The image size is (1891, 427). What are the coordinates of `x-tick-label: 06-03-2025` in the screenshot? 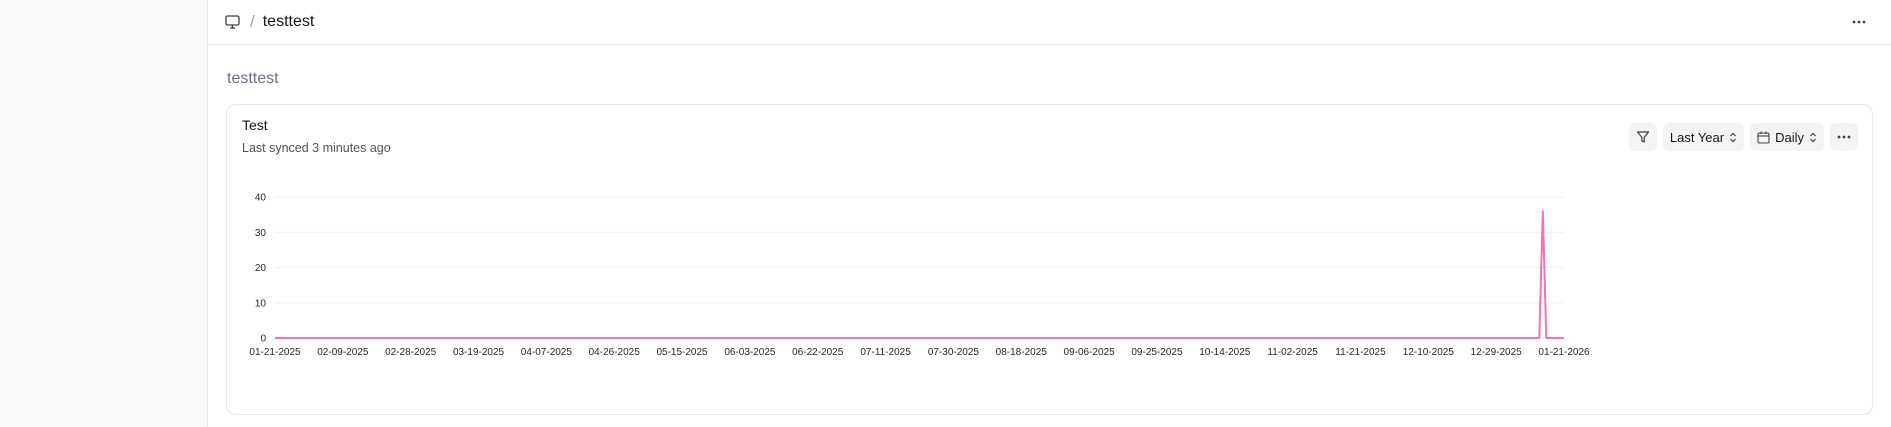 It's located at (750, 352).